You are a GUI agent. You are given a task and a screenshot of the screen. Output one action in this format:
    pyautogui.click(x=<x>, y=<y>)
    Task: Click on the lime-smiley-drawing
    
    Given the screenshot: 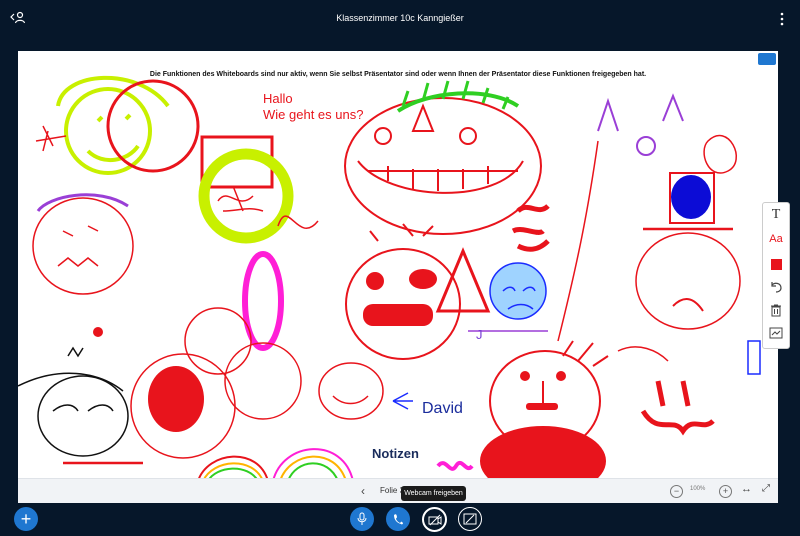 What is the action you would take?
    pyautogui.click(x=113, y=125)
    